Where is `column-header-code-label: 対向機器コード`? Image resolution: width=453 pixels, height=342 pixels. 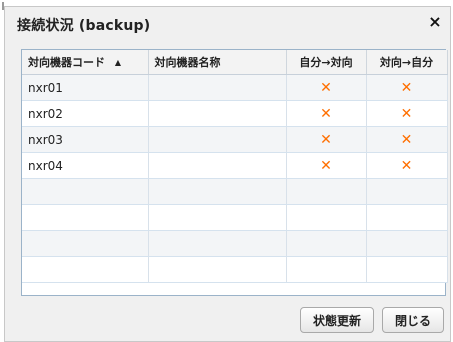
column-header-code-label: 対向機器コード is located at coordinates (66, 62).